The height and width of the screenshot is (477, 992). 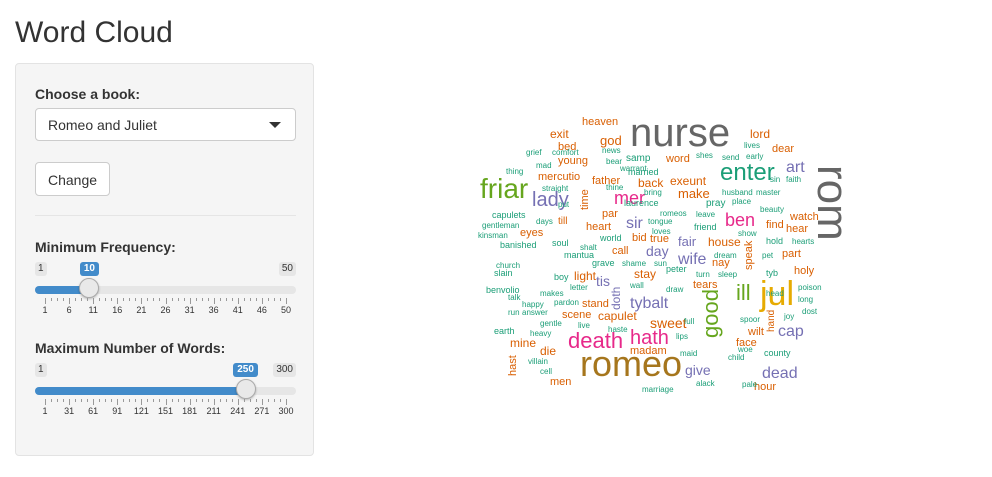 I want to click on cloud-word: light, so click(x=585, y=276).